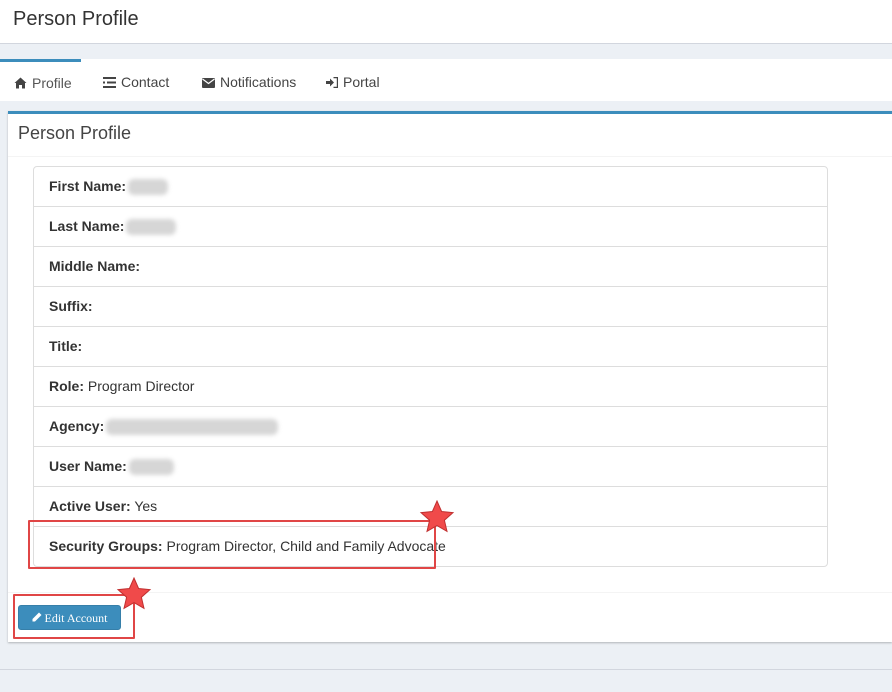 The height and width of the screenshot is (692, 892). I want to click on field-suffix: Suffix:, so click(430, 306).